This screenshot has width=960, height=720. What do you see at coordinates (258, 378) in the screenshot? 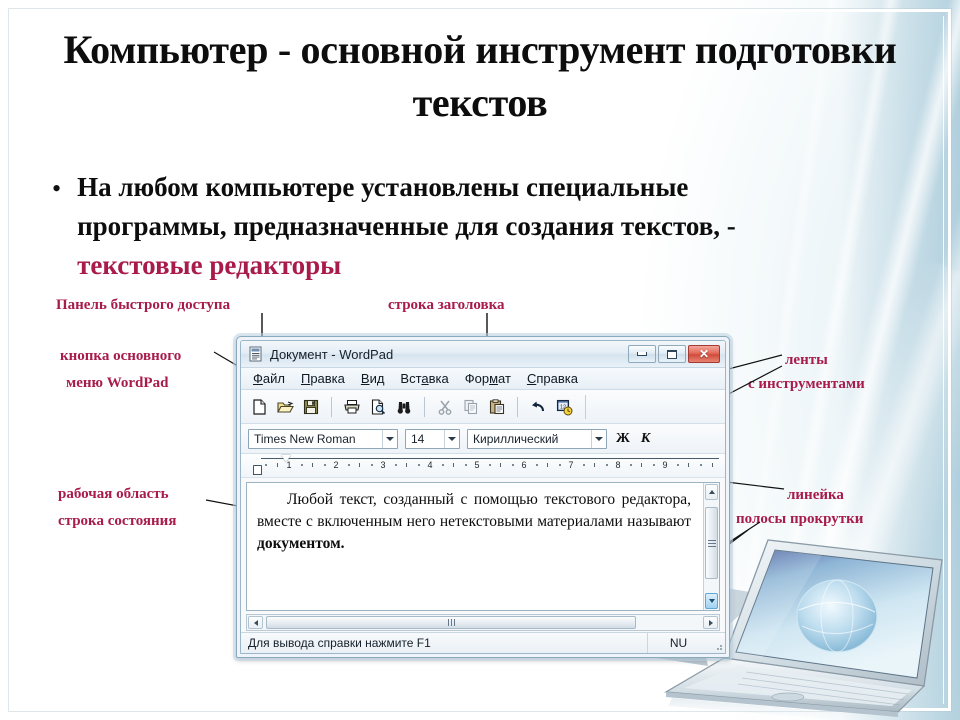
I see `menu-file-mnemonic: Ф` at bounding box center [258, 378].